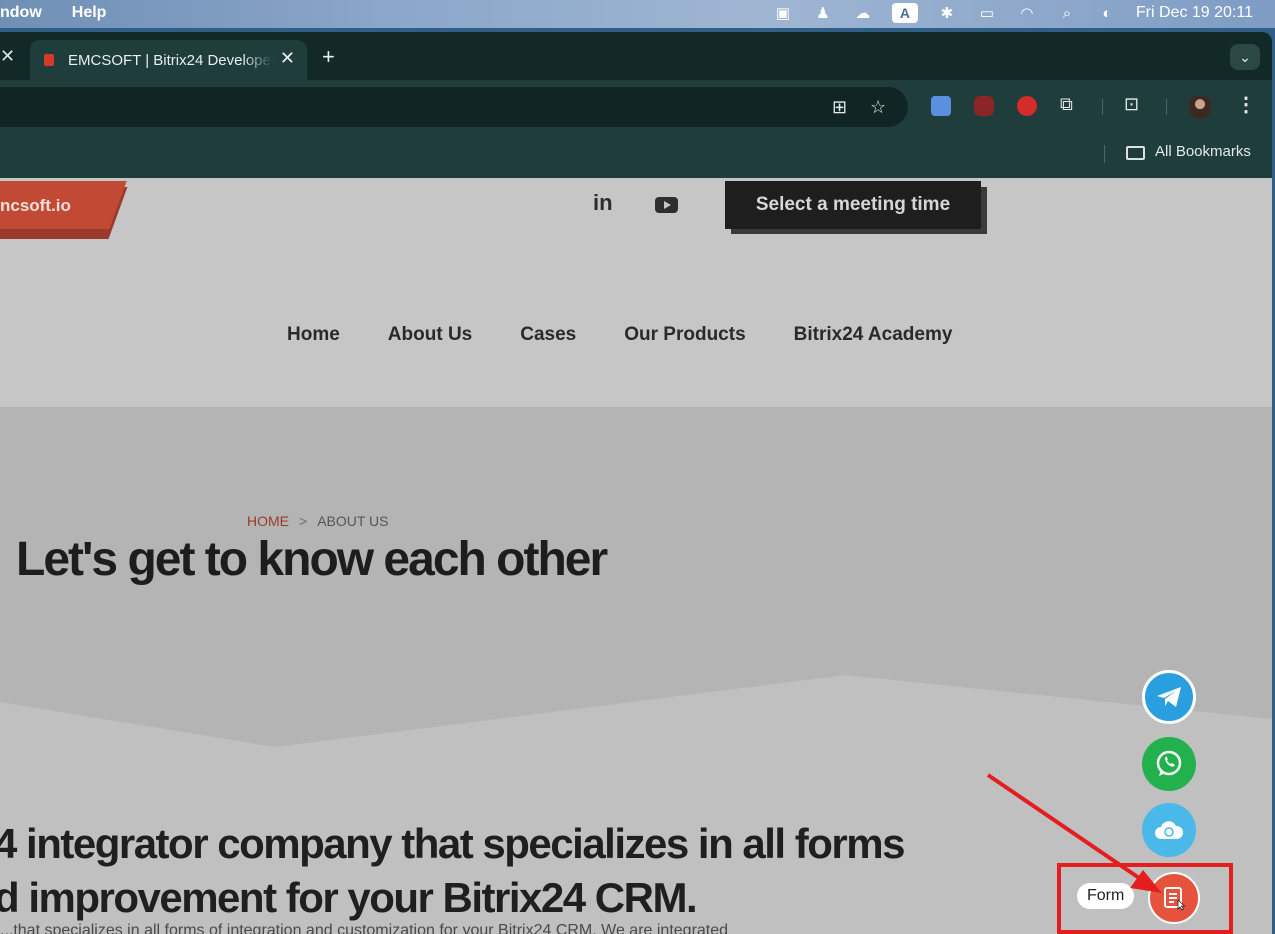  Describe the element at coordinates (548, 335) in the screenshot. I see `nav-cases: Cases` at that location.